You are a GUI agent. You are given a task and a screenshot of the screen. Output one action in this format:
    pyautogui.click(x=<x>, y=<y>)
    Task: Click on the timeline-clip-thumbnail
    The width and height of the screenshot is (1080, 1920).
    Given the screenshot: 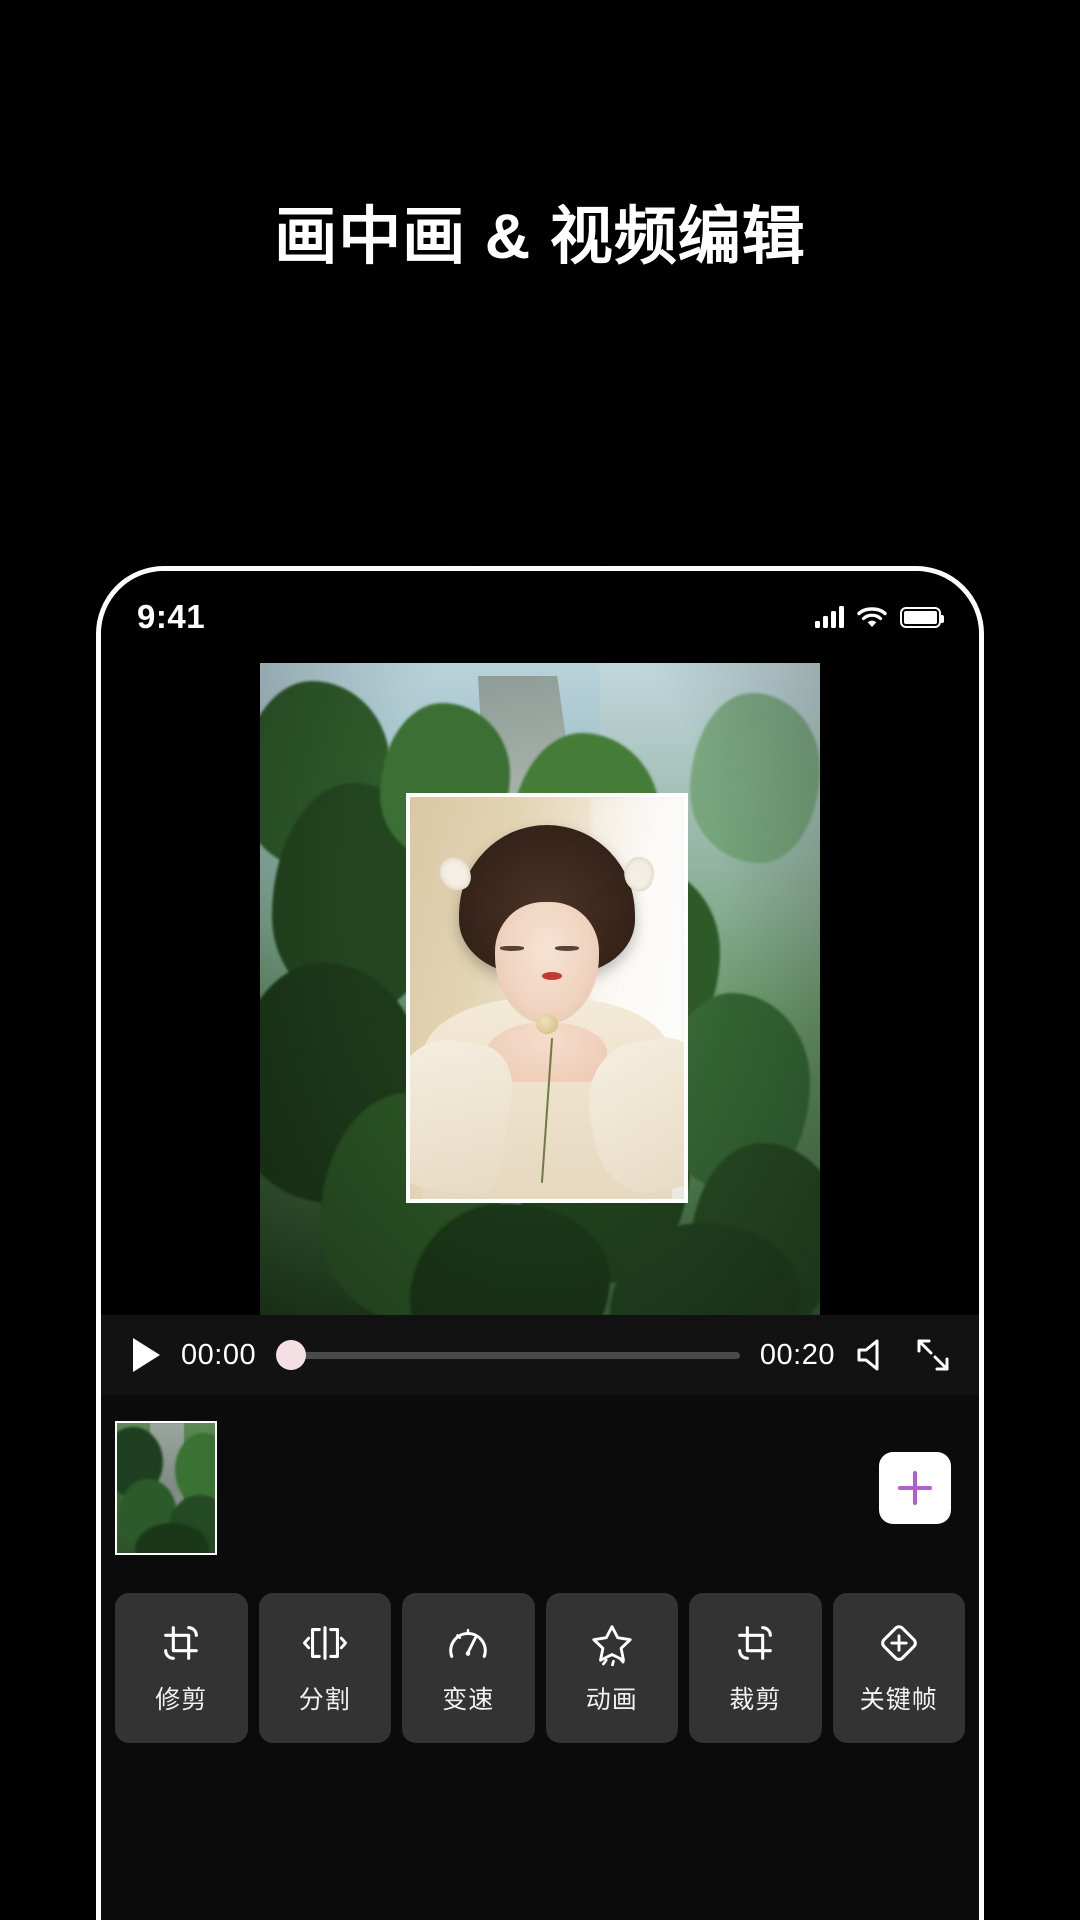 What is the action you would take?
    pyautogui.click(x=166, y=1488)
    